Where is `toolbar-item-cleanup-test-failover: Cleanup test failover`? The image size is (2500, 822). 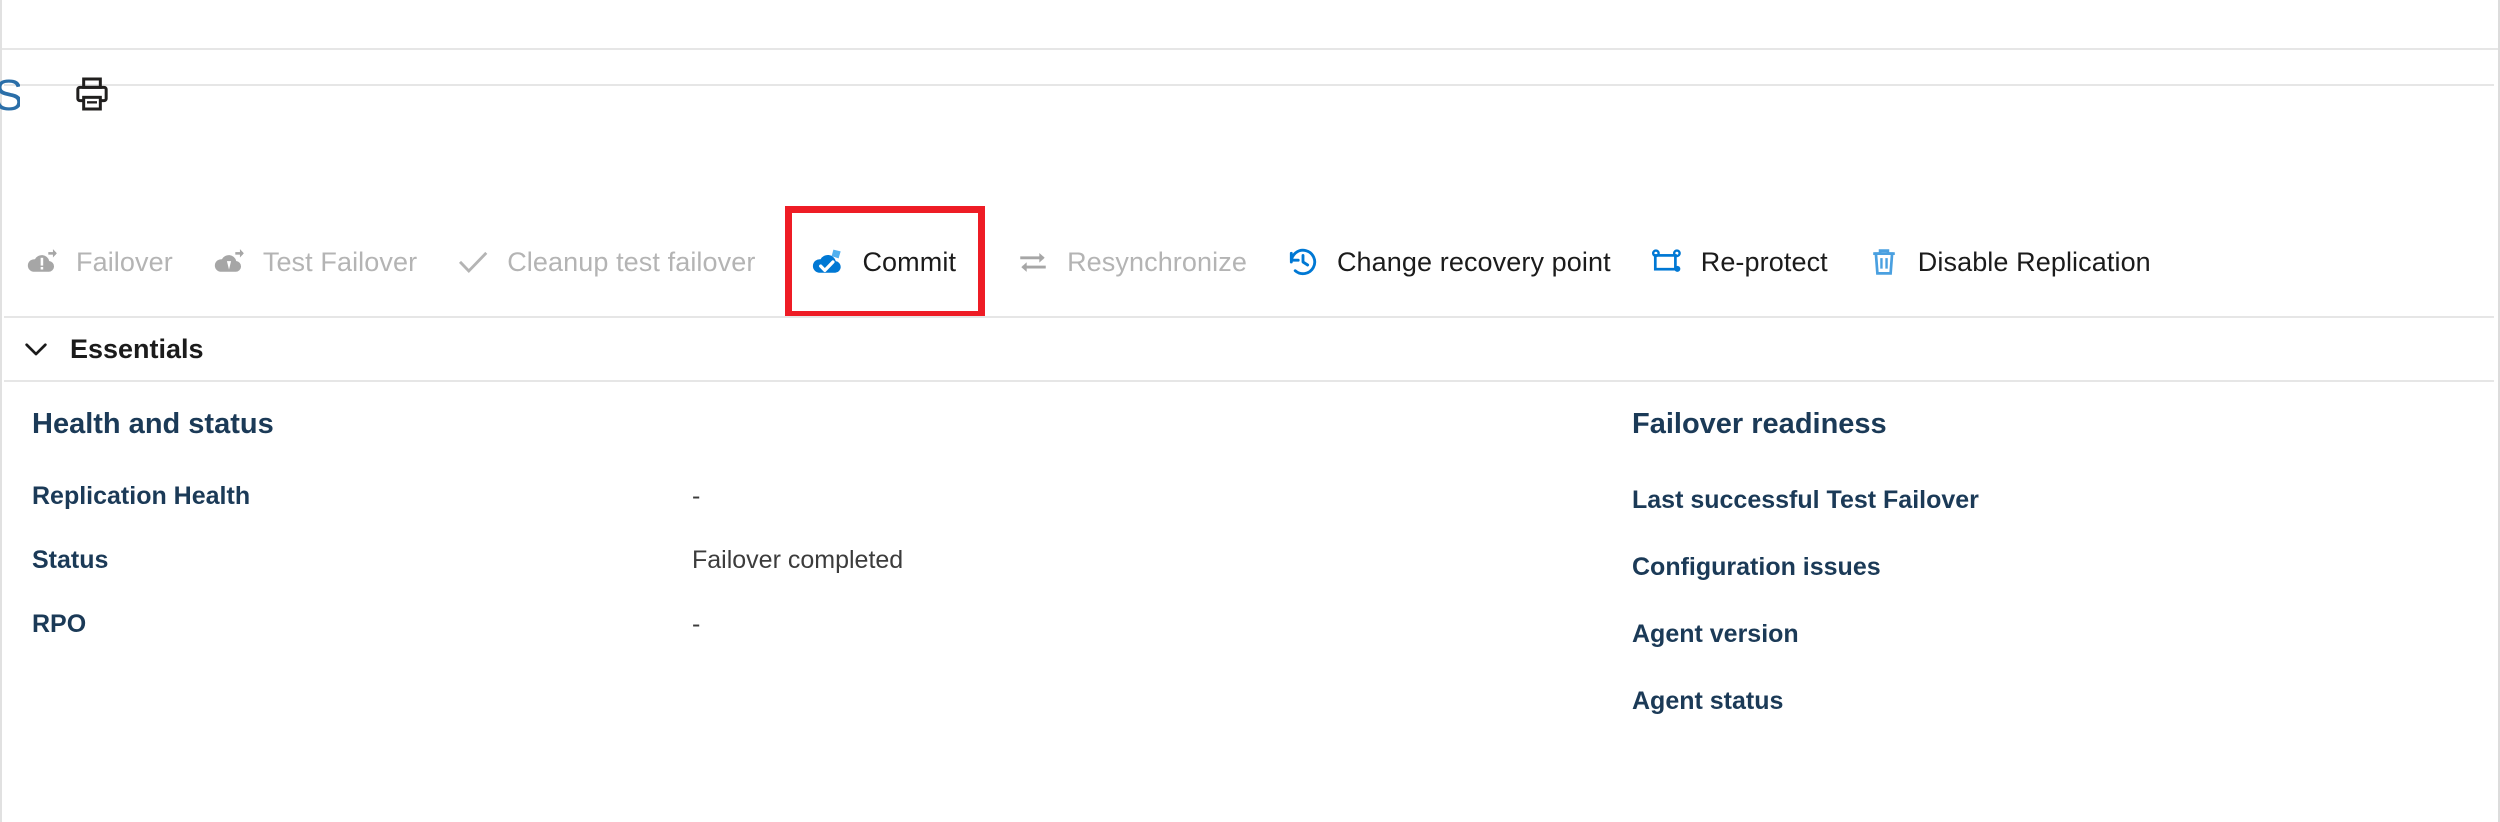 toolbar-item-cleanup-test-failover: Cleanup test failover is located at coordinates (609, 262).